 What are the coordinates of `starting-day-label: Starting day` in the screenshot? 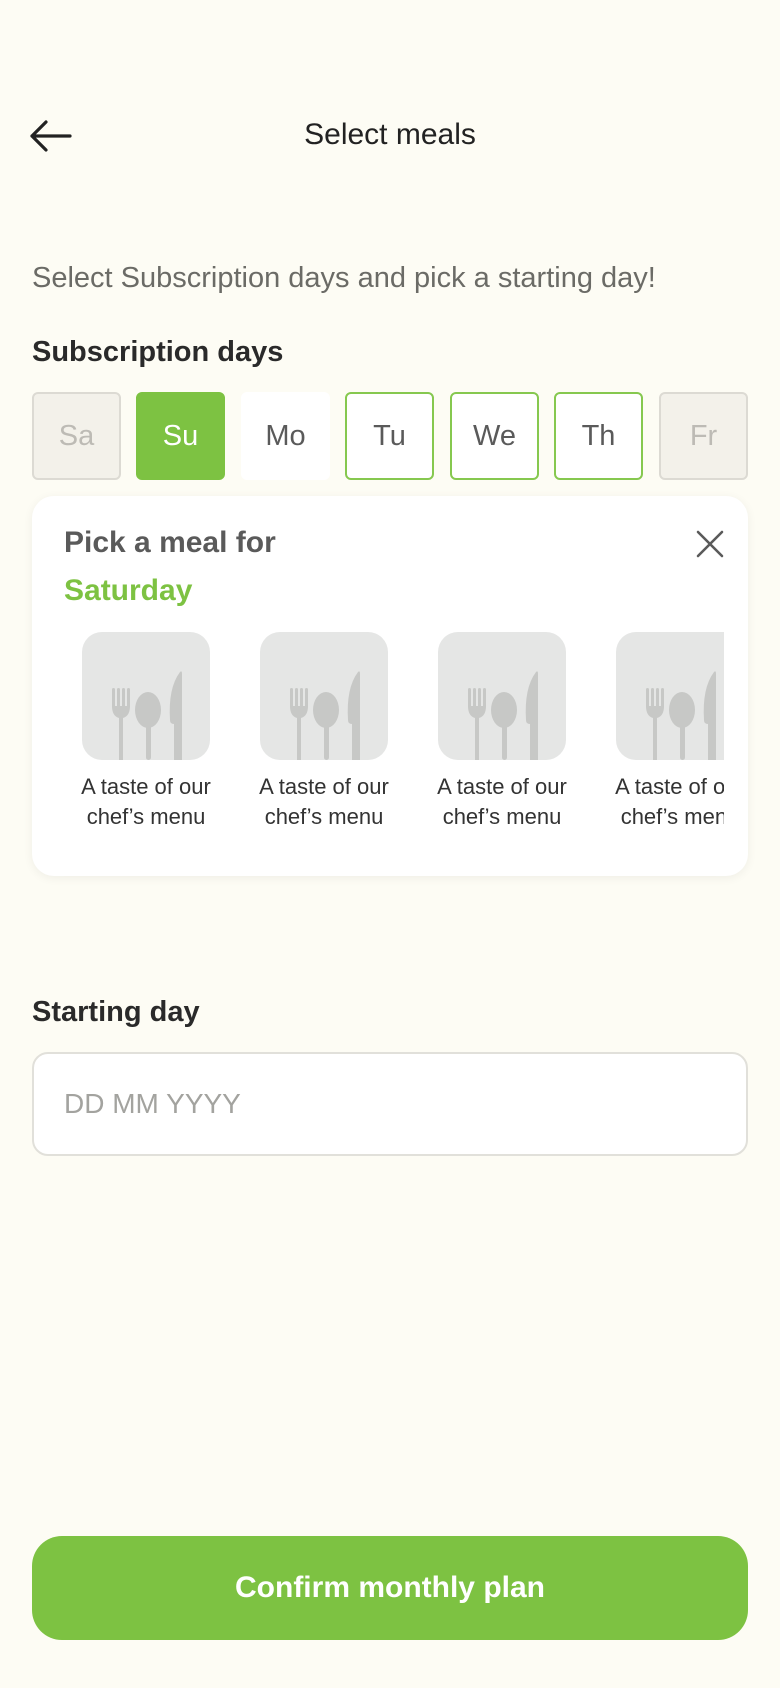 It's located at (116, 1012).